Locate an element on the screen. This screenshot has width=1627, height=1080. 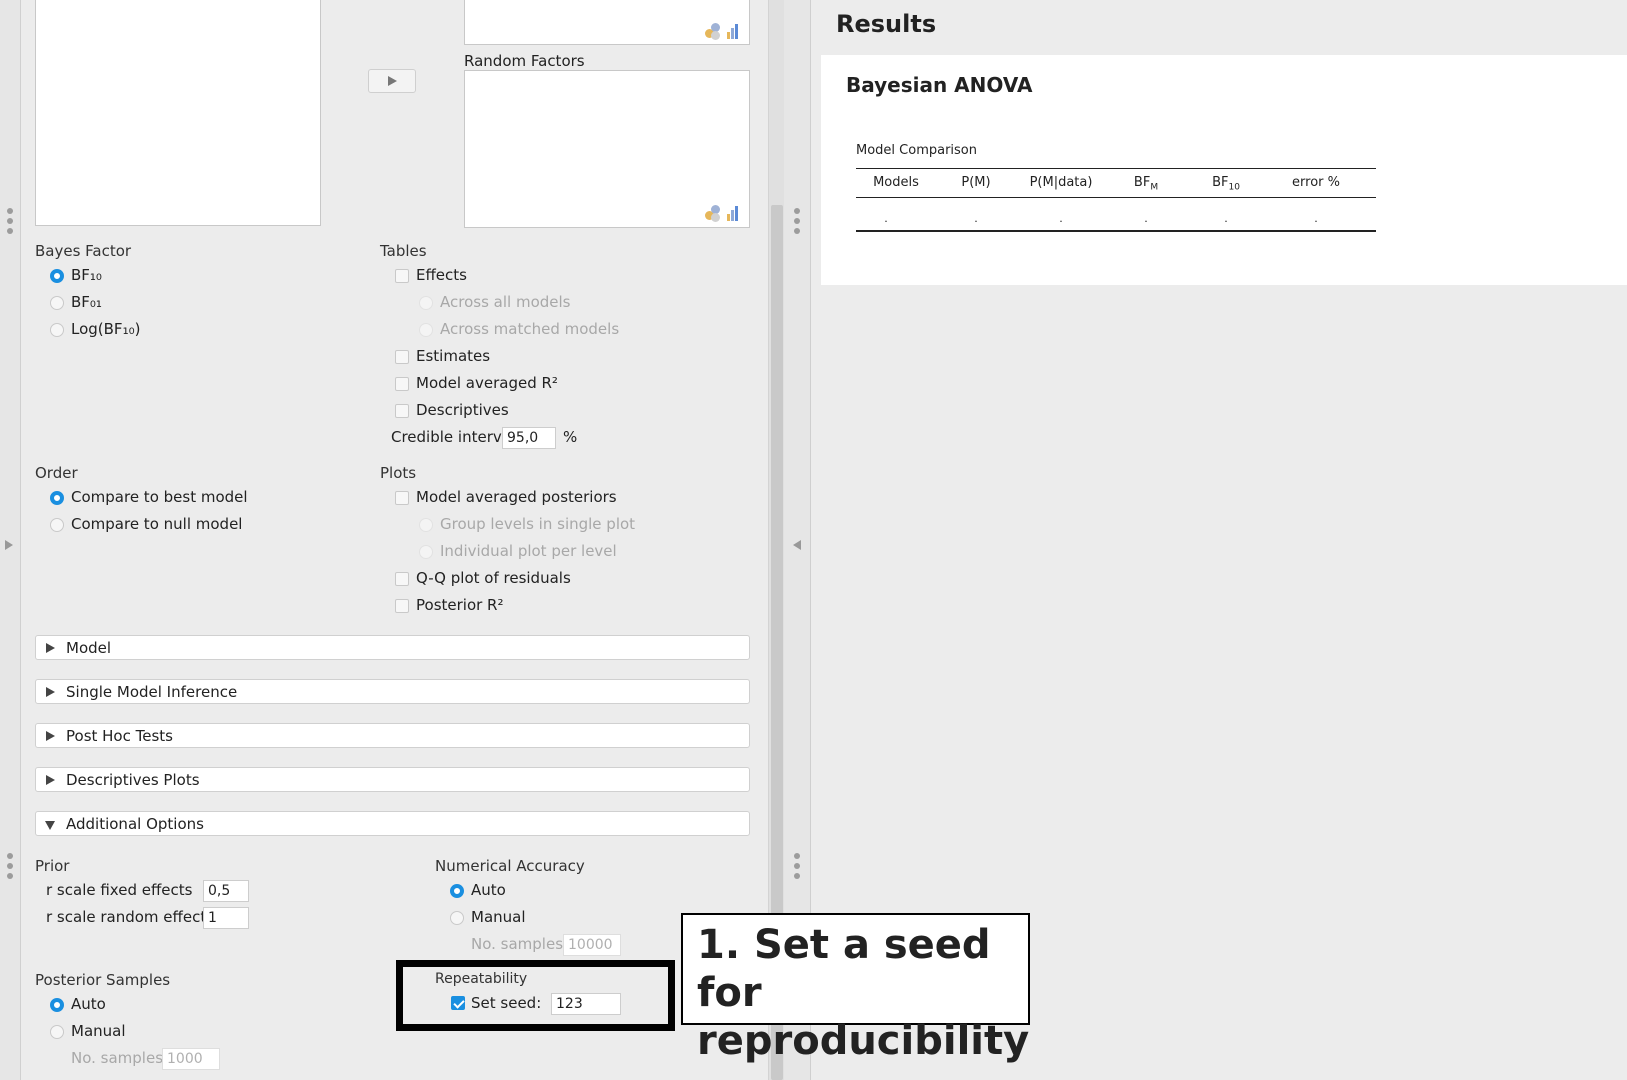
radio-compare-best-model is located at coordinates (57, 498).